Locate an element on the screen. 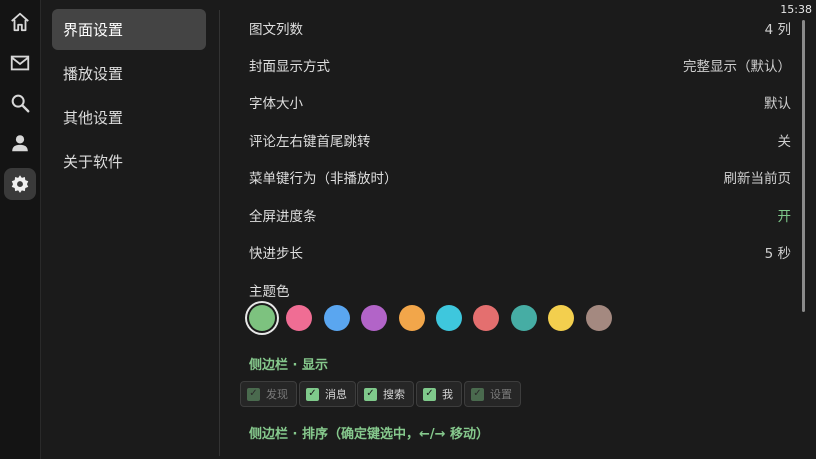  theme-color-label: 主题色 is located at coordinates (269, 292).